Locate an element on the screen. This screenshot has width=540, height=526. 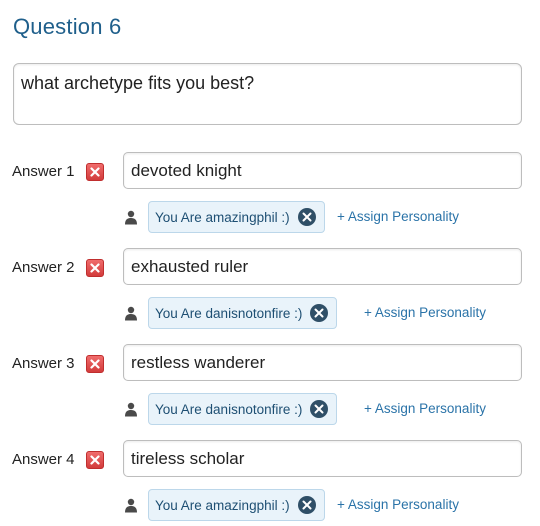
answer-row-2: Answer 2 exhausted ruler is located at coordinates (270, 268).